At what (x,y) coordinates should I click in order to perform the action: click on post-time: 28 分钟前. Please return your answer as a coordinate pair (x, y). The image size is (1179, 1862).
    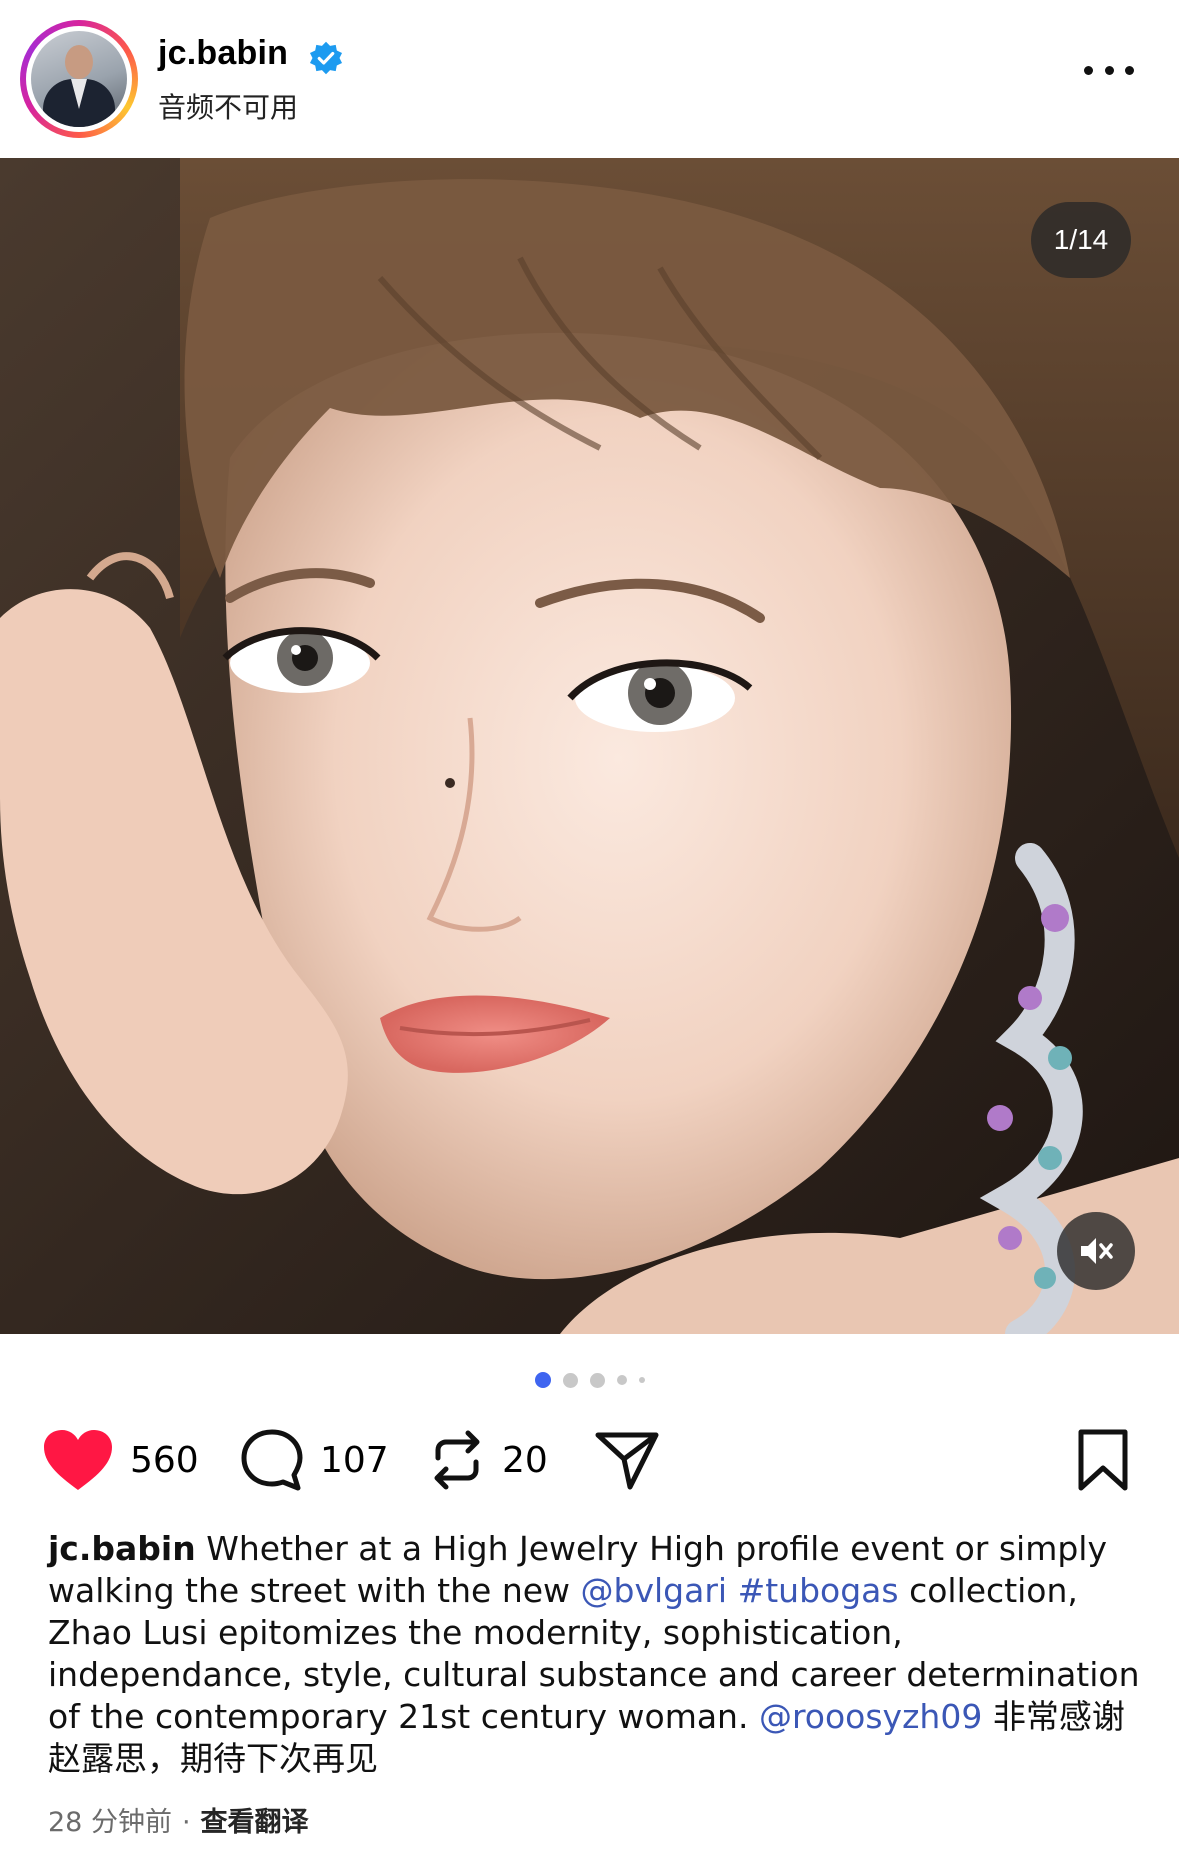
    Looking at the image, I should click on (110, 1822).